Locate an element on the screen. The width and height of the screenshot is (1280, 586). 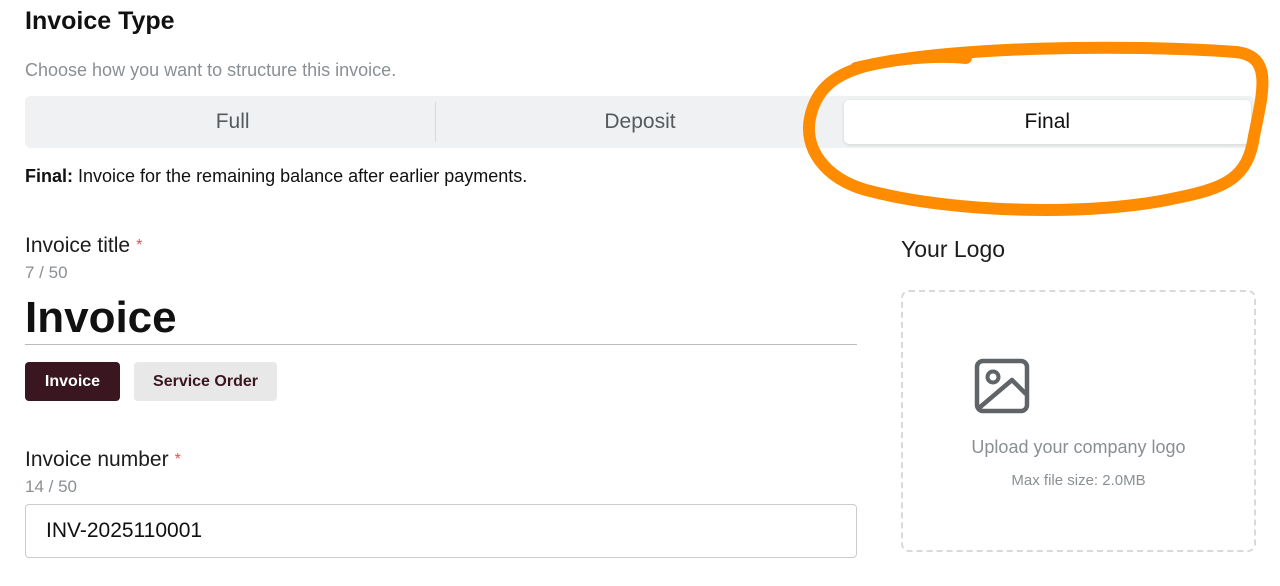
invoice-type-segmented-control: Full Deposit Final is located at coordinates (640, 122).